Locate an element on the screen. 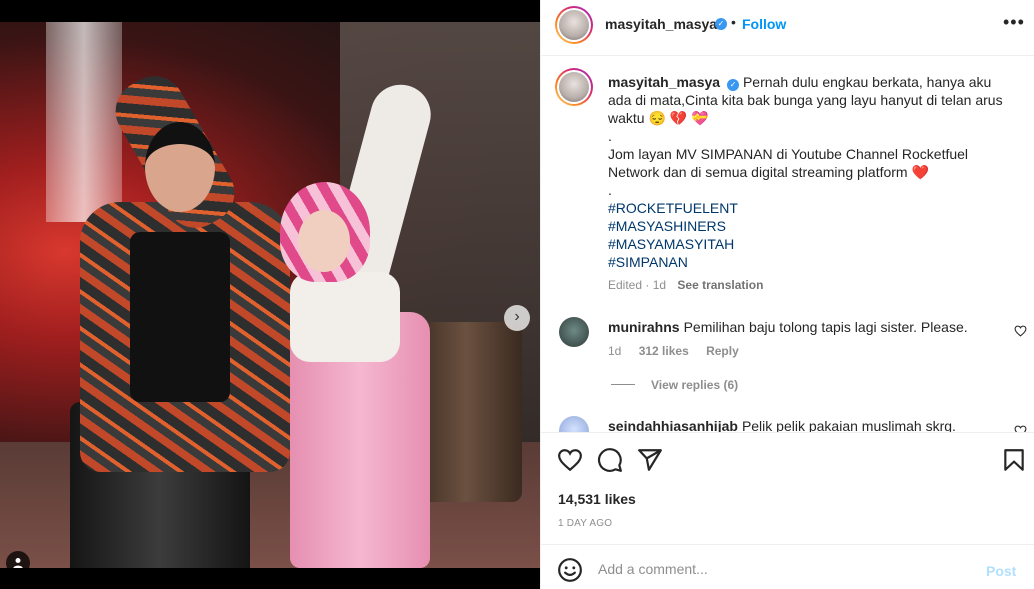 This screenshot has height=589, width=1034. comment-age: 1d is located at coordinates (615, 351).